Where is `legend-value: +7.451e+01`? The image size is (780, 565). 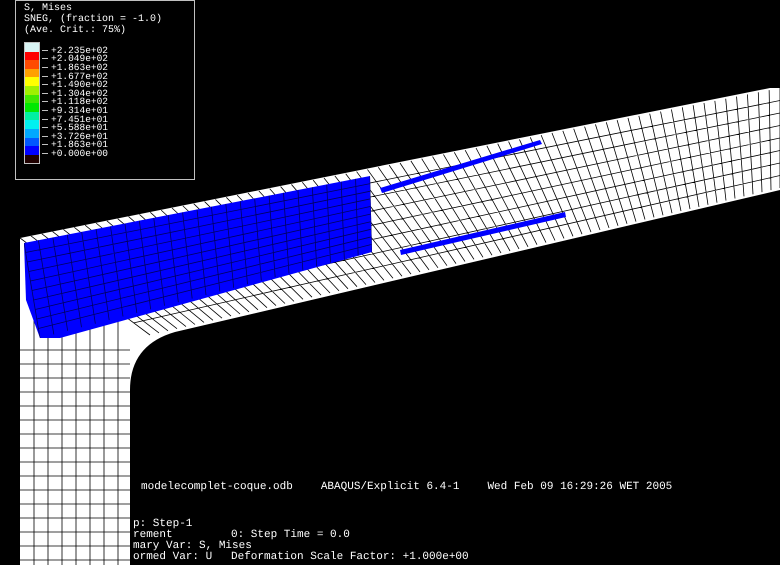
legend-value: +7.451e+01 is located at coordinates (79, 119).